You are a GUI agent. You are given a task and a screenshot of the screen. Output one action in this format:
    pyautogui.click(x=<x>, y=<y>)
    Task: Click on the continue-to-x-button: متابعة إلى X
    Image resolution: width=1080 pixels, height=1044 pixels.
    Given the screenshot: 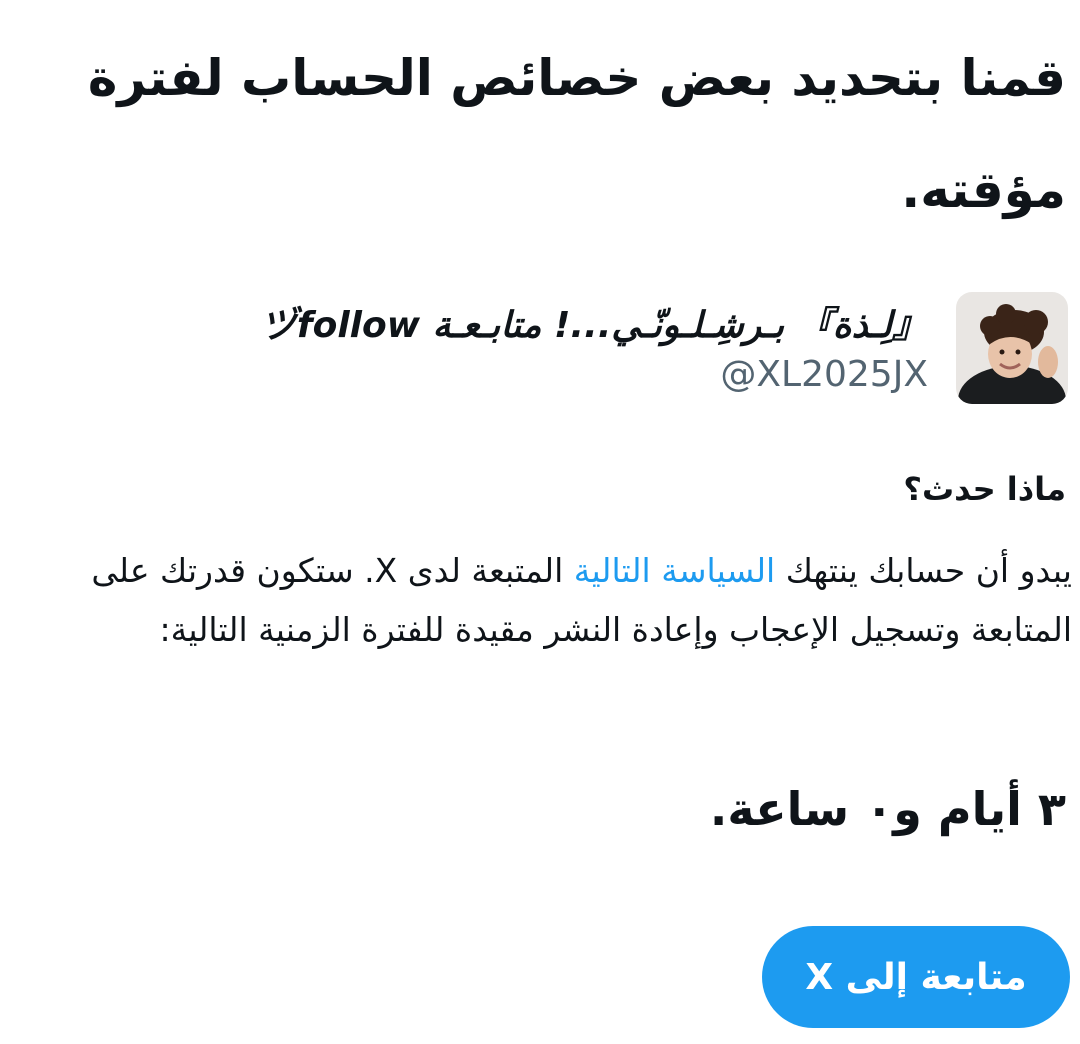 What is the action you would take?
    pyautogui.click(x=916, y=977)
    